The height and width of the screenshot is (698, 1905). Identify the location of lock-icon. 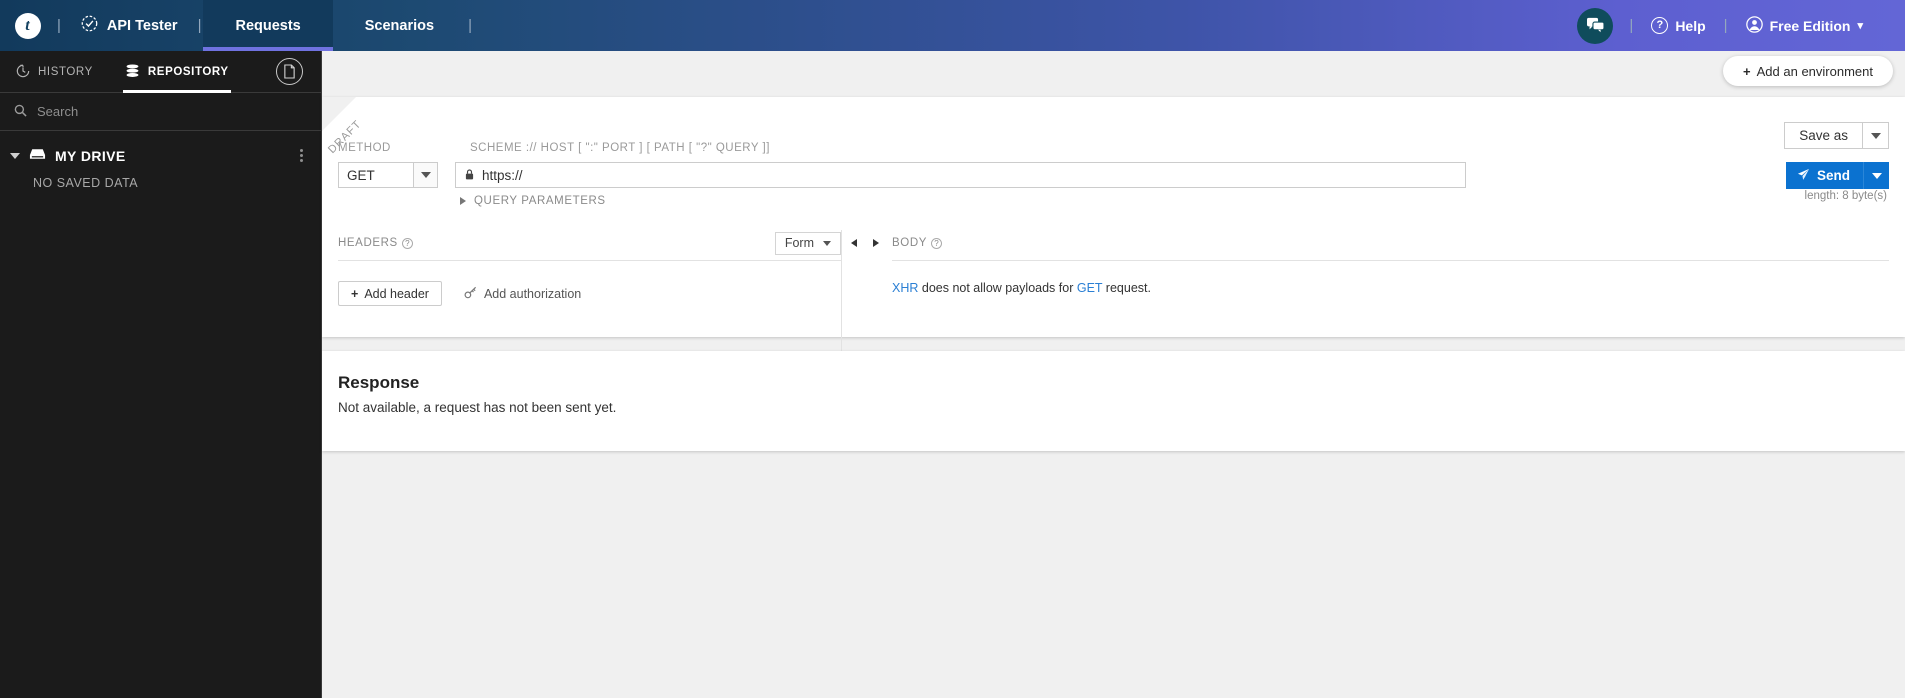
(469, 175).